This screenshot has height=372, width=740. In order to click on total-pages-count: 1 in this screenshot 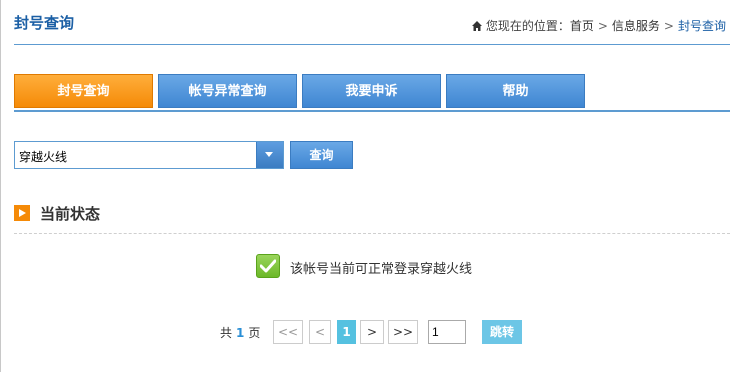, I will do `click(240, 333)`.